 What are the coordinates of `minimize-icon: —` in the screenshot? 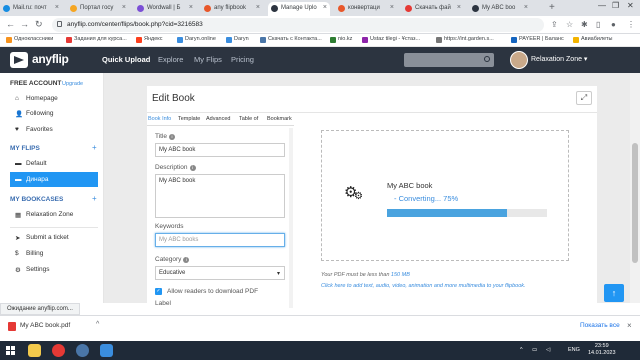 It's located at (602, 5).